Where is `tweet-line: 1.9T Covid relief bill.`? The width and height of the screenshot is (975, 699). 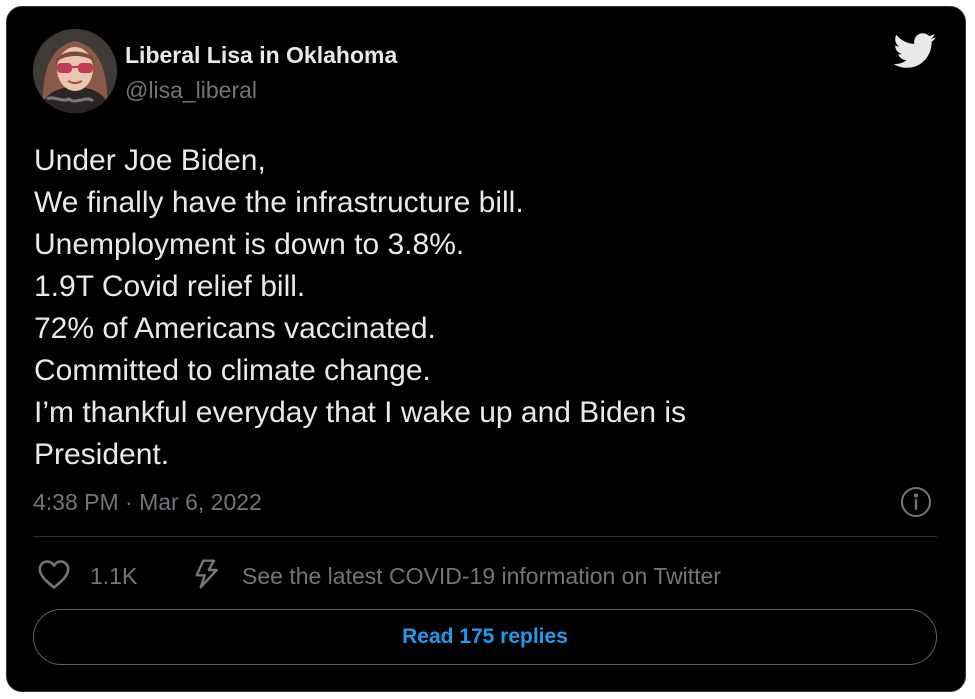
tweet-line: 1.9T Covid relief bill. is located at coordinates (170, 286).